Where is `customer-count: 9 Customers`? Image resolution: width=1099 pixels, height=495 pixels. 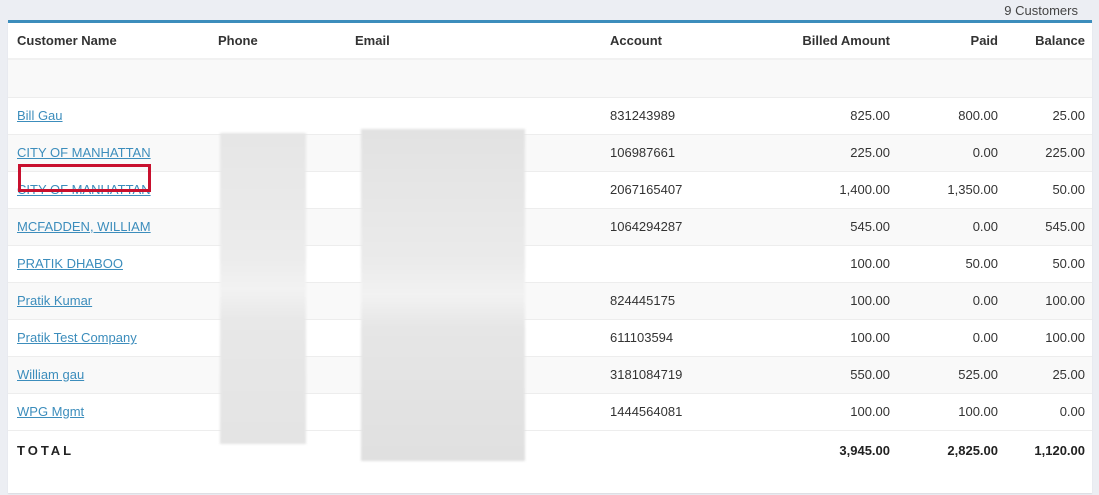 customer-count: 9 Customers is located at coordinates (1041, 10).